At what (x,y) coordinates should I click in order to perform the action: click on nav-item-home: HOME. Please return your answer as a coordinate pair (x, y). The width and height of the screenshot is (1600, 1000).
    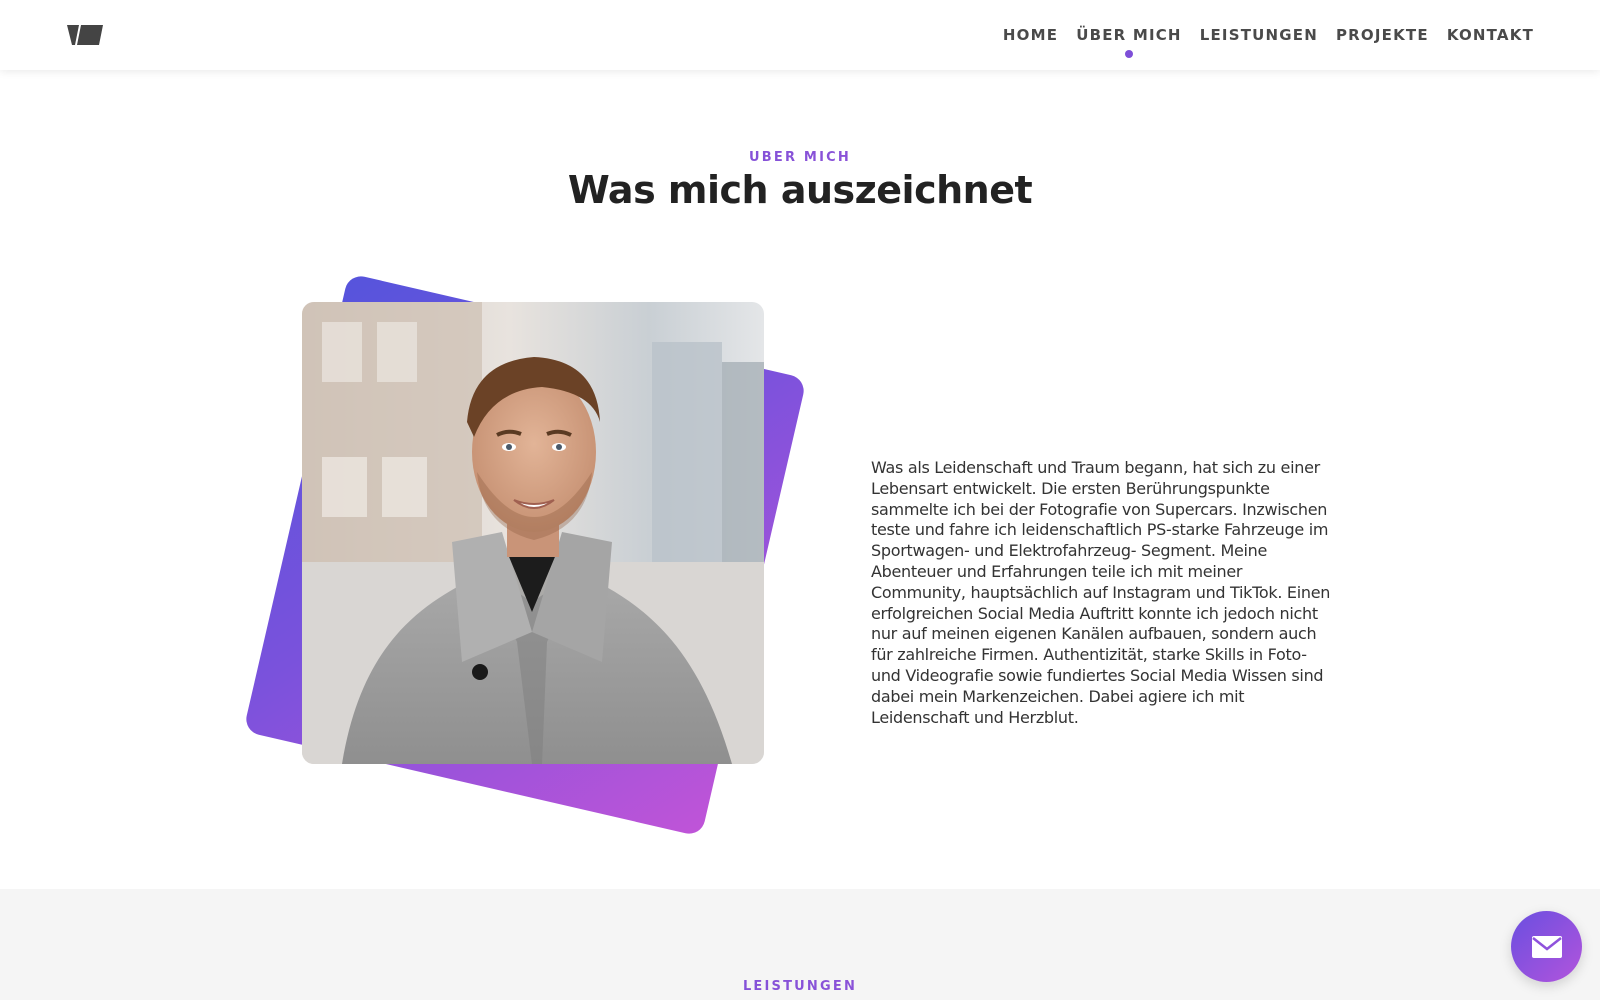
    Looking at the image, I should click on (1030, 35).